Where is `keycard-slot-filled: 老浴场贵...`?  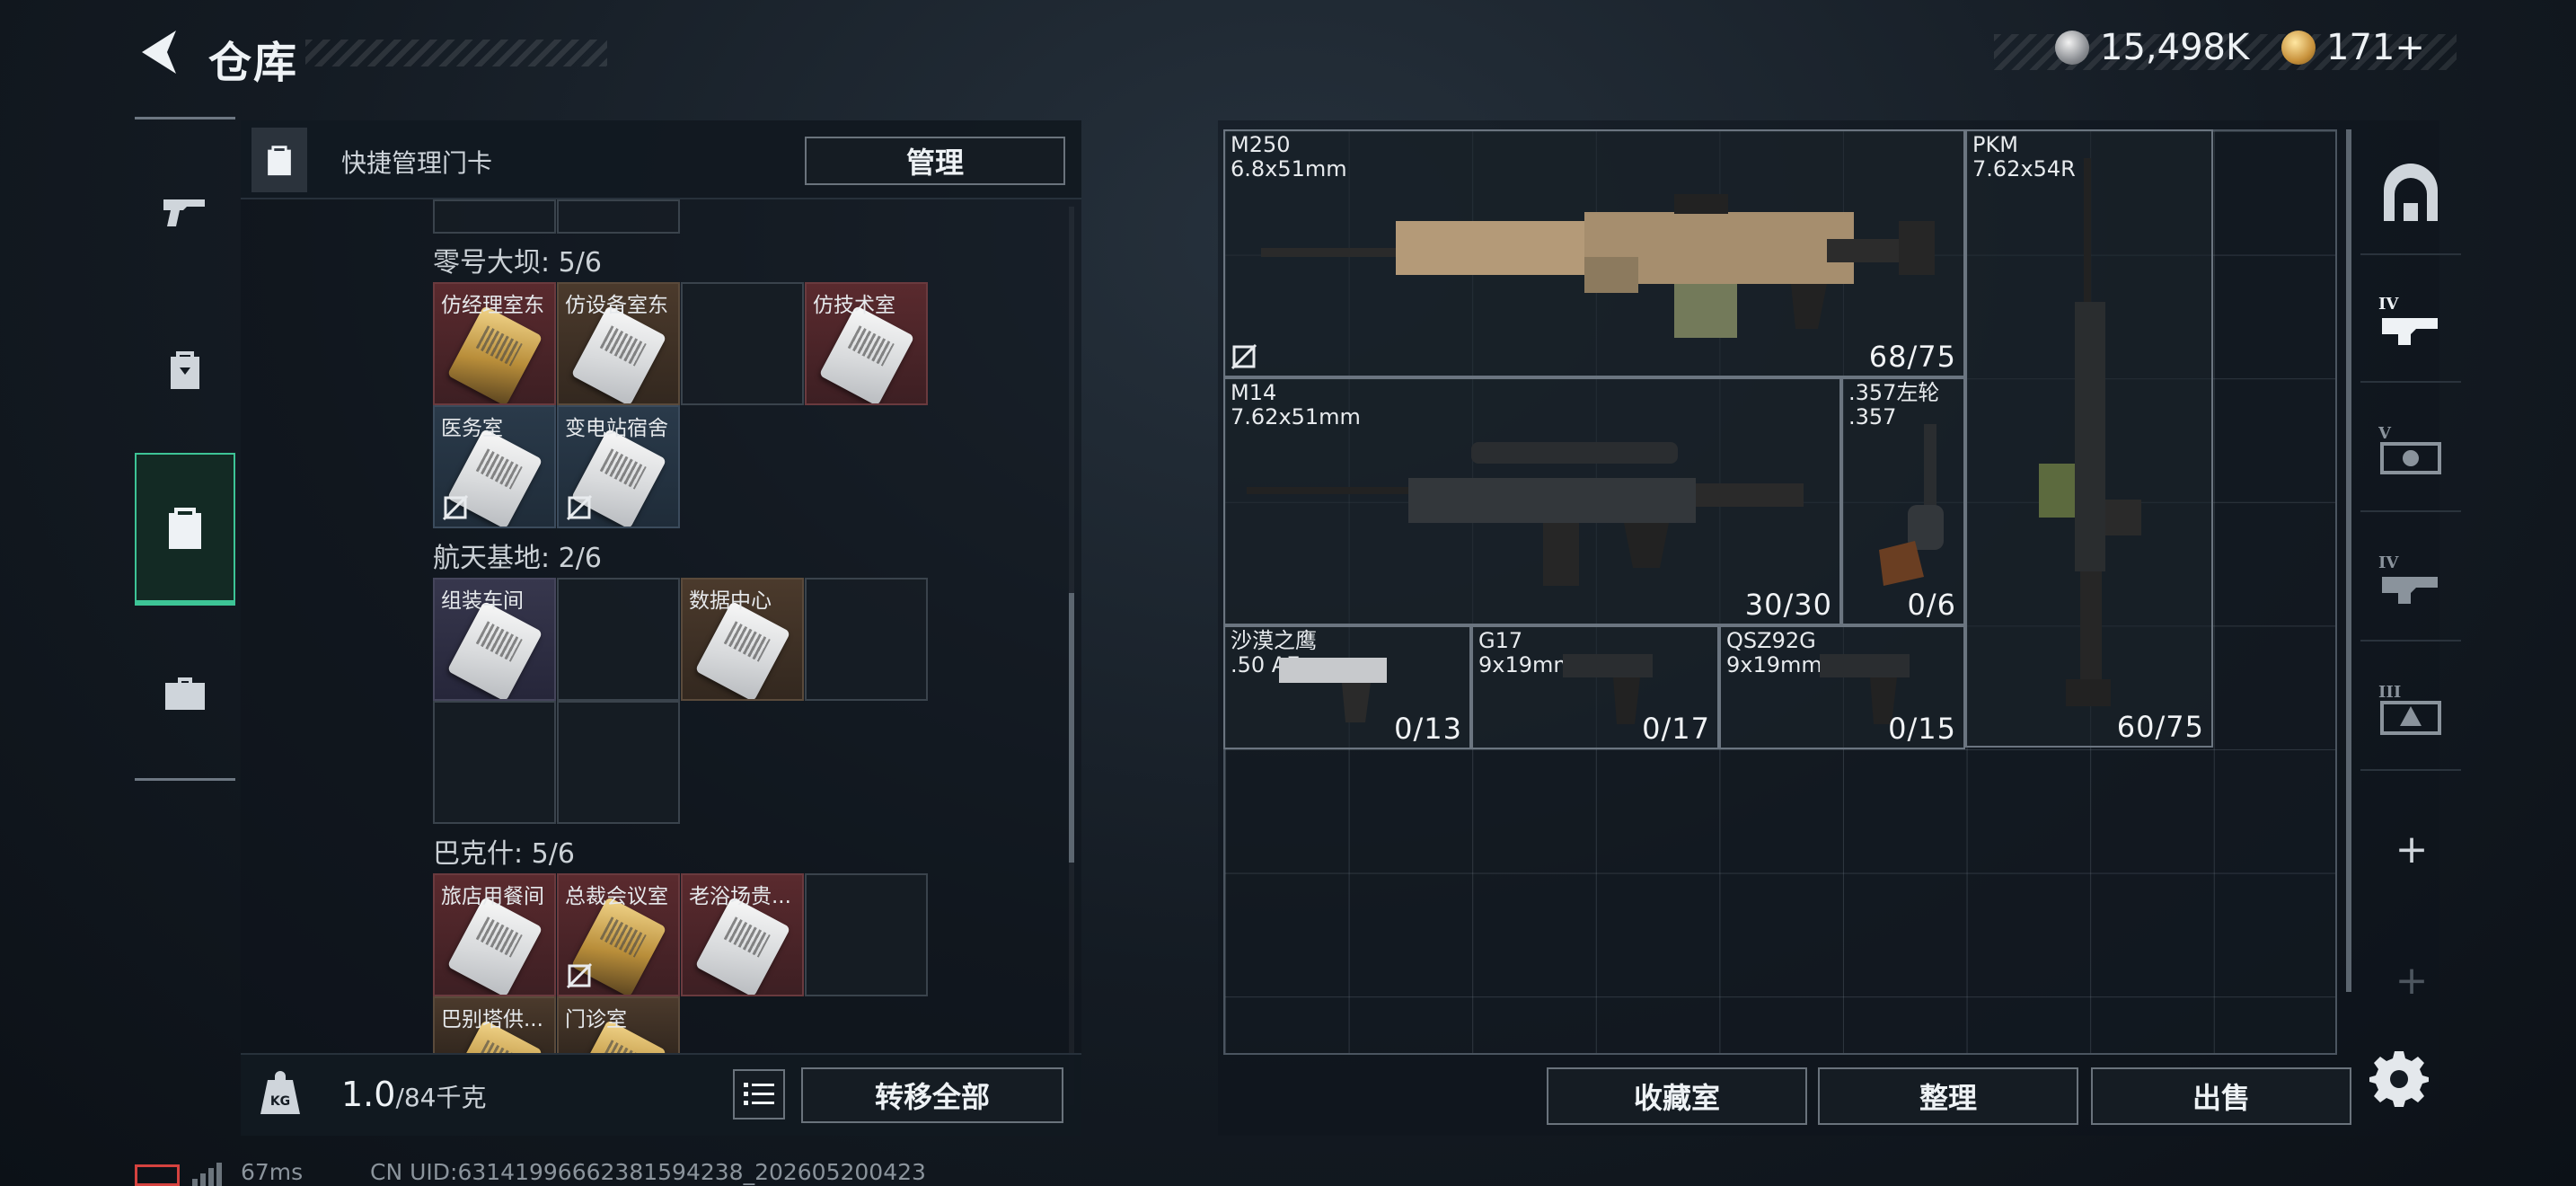 keycard-slot-filled: 老浴场贵... is located at coordinates (742, 934).